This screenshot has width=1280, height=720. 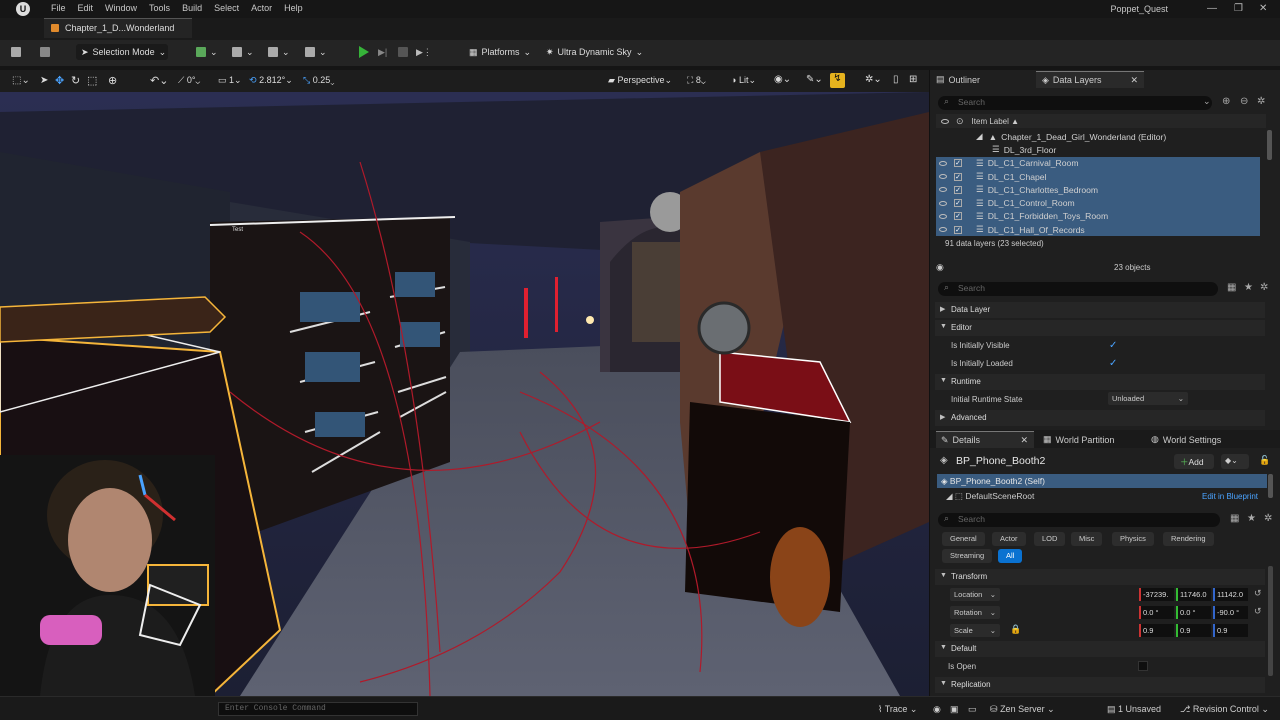 I want to click on component-root-row: ◢ ⬚ DefaultSceneRoot, so click(x=990, y=496).